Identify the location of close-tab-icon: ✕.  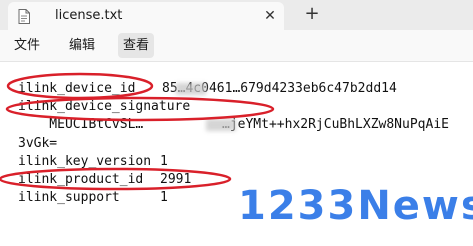
(270, 16).